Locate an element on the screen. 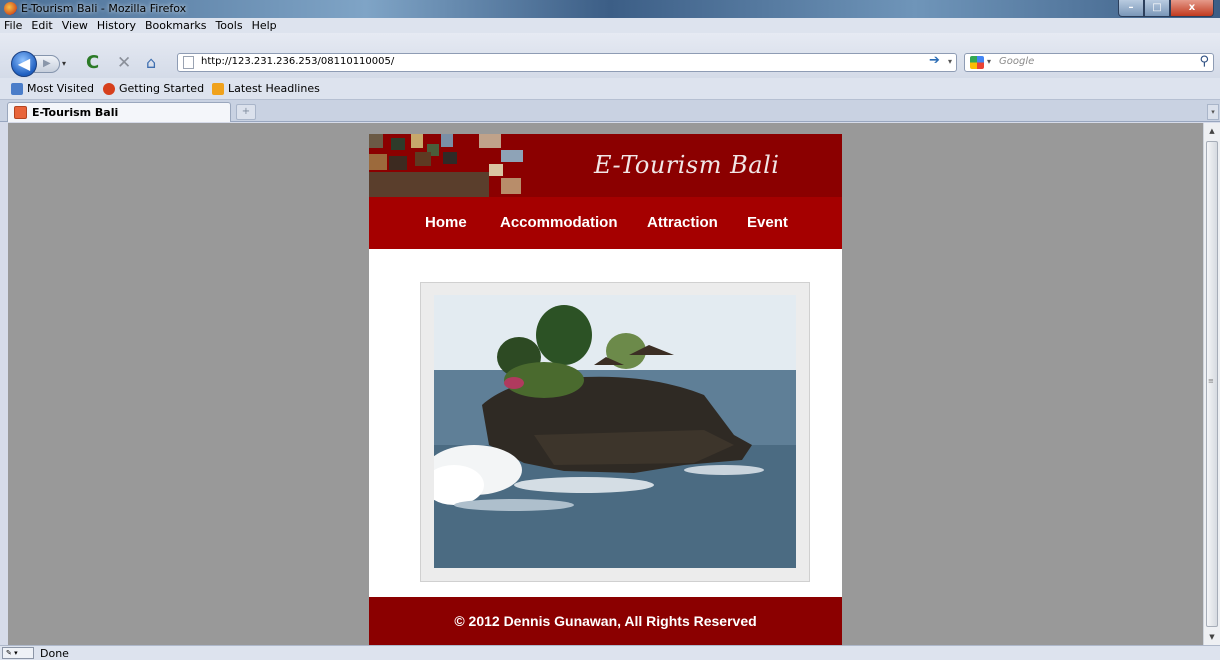 The image size is (1220, 660). go-arrow-icon: ➔ is located at coordinates (934, 60).